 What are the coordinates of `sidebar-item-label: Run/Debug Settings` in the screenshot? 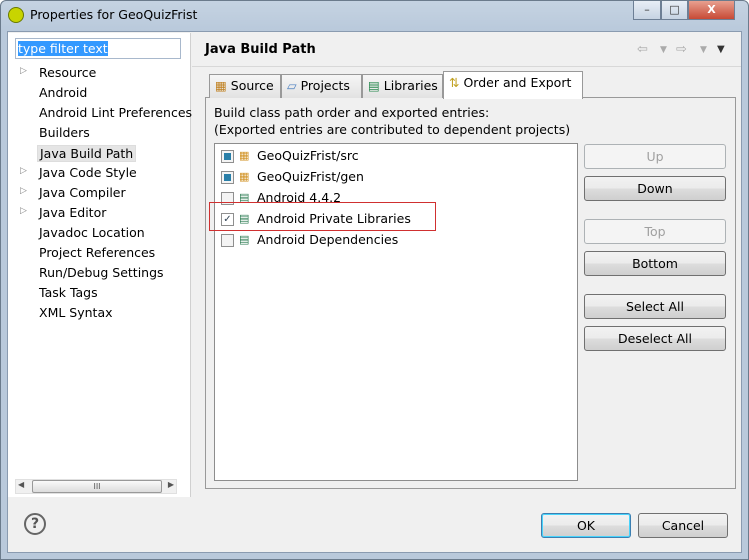 It's located at (101, 272).